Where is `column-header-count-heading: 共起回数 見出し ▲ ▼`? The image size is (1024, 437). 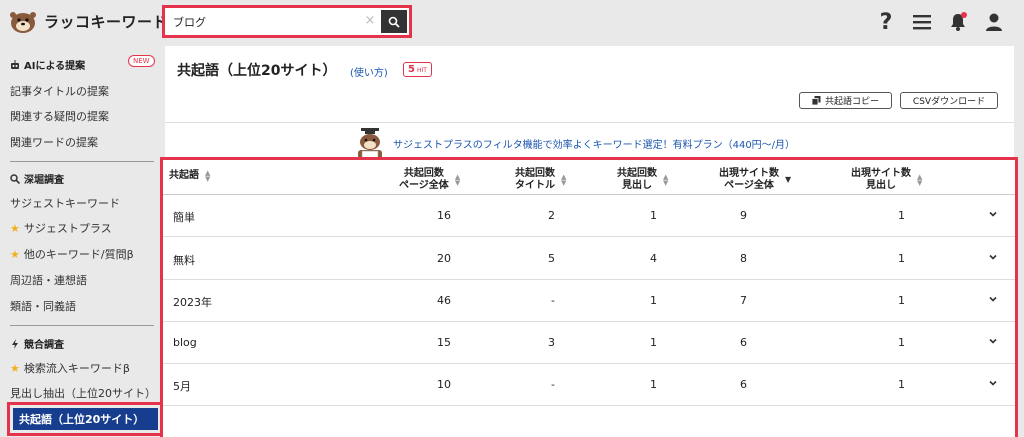 column-header-count-heading: 共起回数 見出し ▲ ▼ is located at coordinates (642, 180).